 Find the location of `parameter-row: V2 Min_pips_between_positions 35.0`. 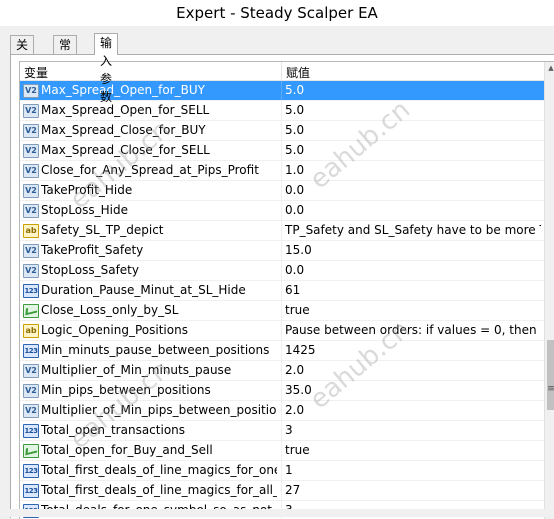

parameter-row: V2 Min_pips_between_positions 35.0 is located at coordinates (282, 391).